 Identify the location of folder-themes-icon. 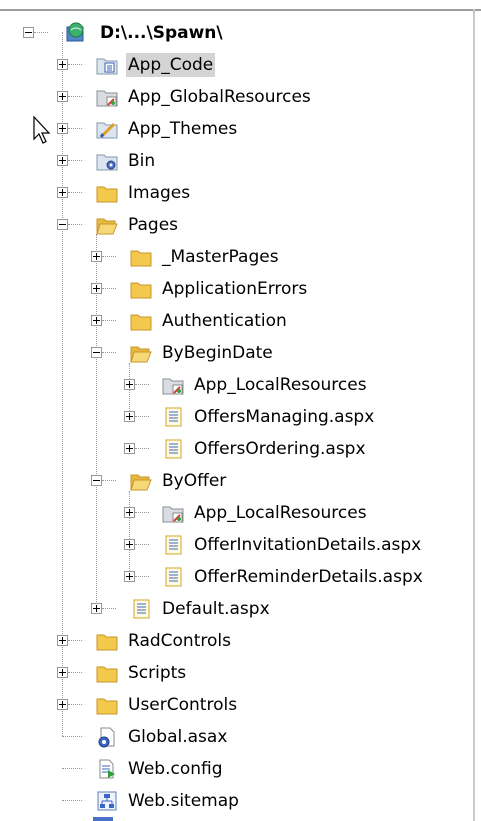
(107, 130).